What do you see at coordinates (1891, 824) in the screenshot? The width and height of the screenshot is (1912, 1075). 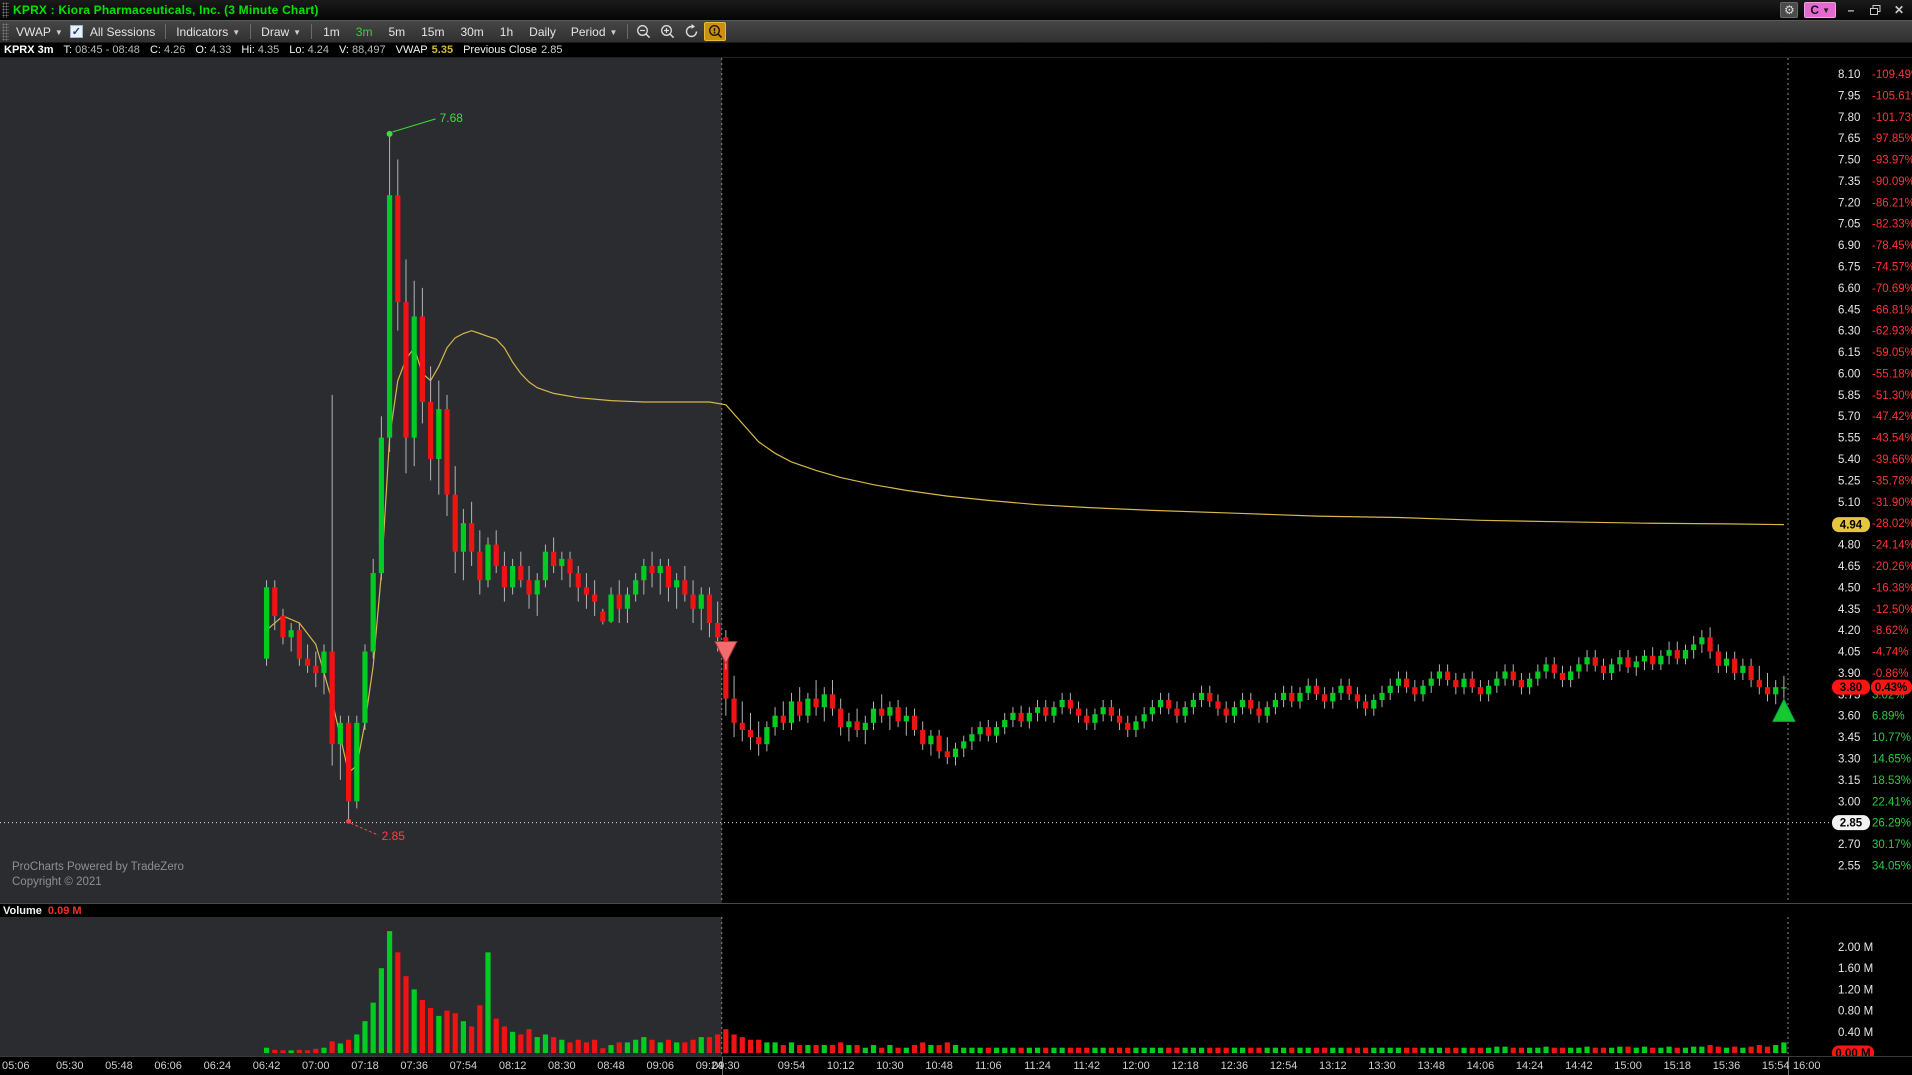 I see `price-axis-percent: 26.29%` at bounding box center [1891, 824].